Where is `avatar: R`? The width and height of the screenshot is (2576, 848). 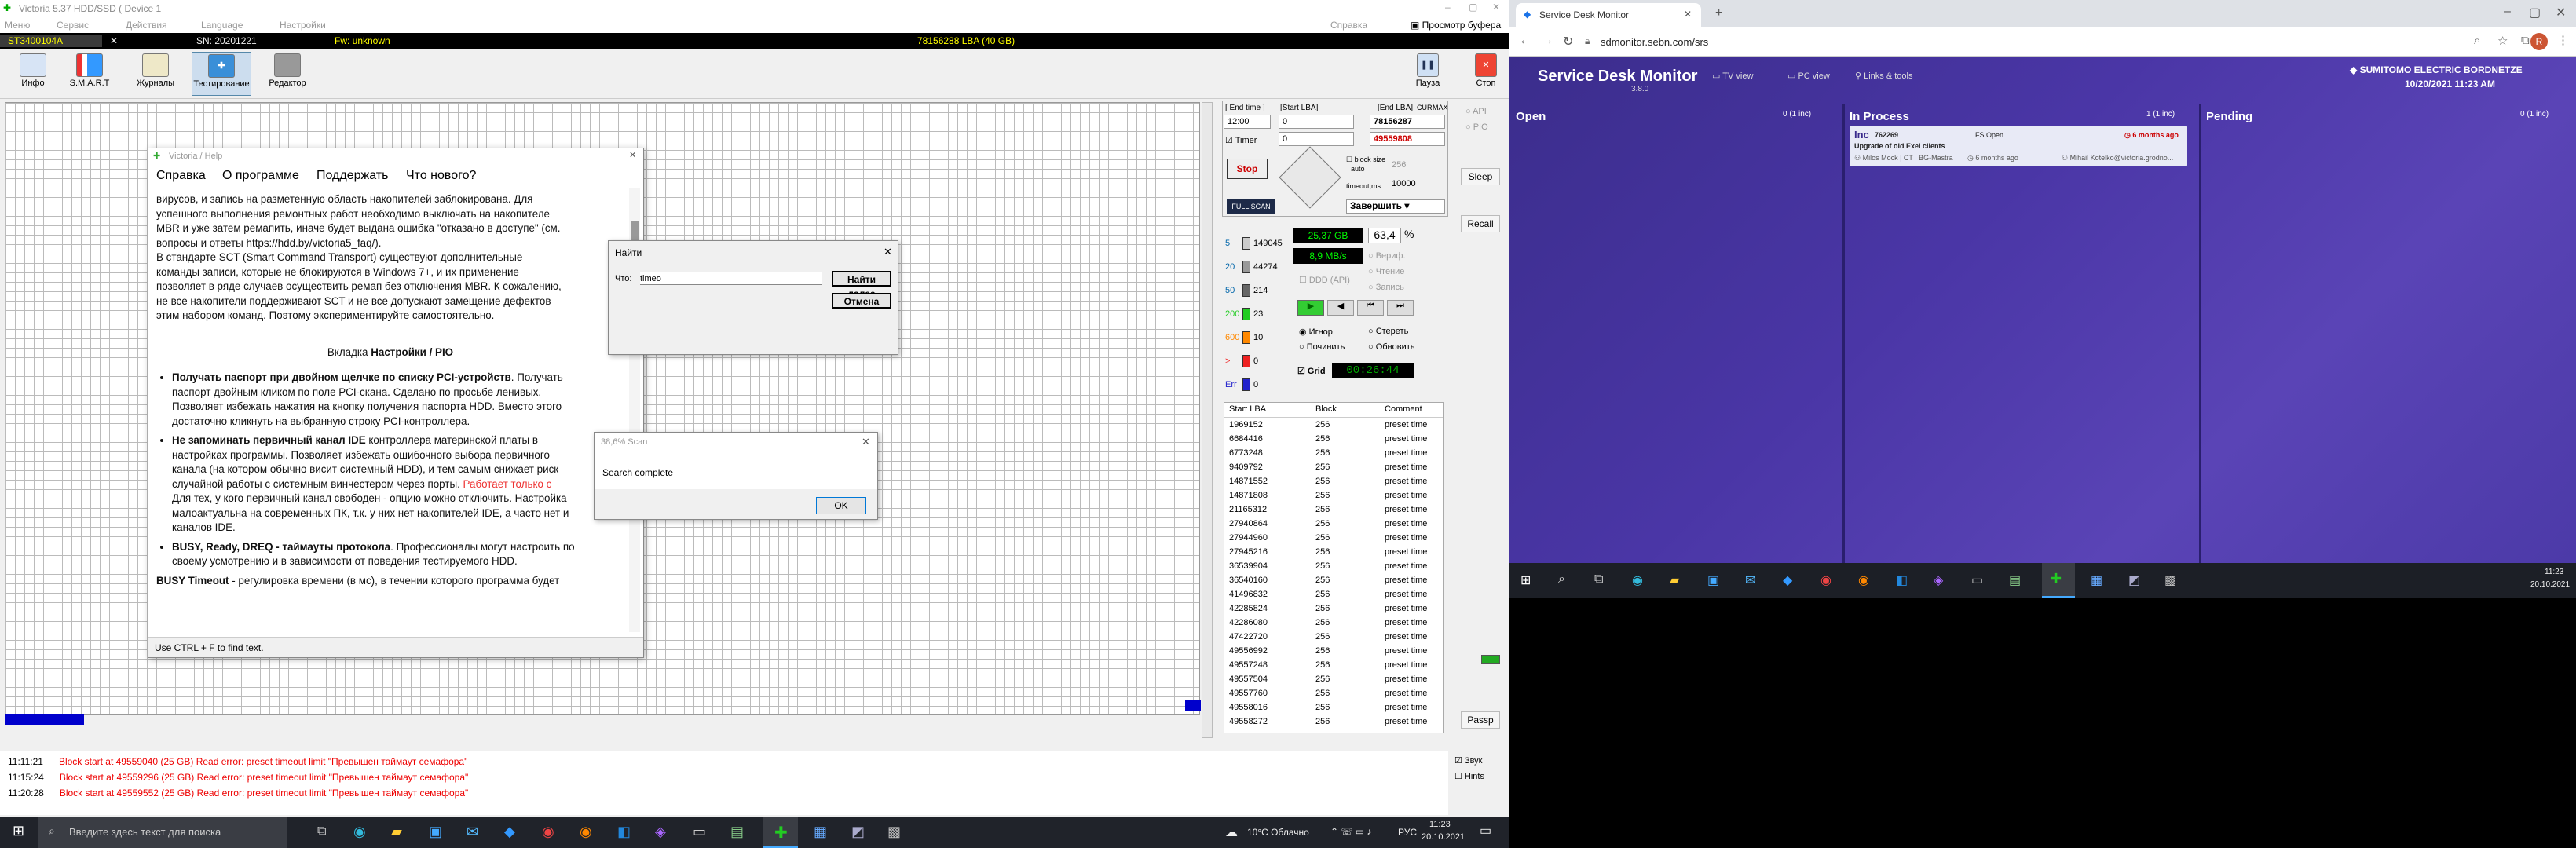
avatar: R is located at coordinates (2539, 41).